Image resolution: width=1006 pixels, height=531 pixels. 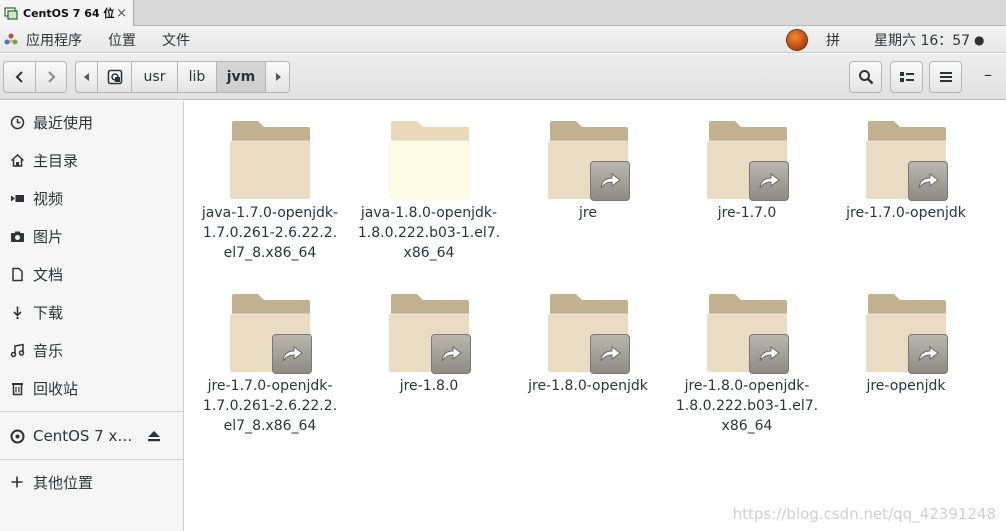 What do you see at coordinates (833, 39) in the screenshot?
I see `input-method-indicator: 拼` at bounding box center [833, 39].